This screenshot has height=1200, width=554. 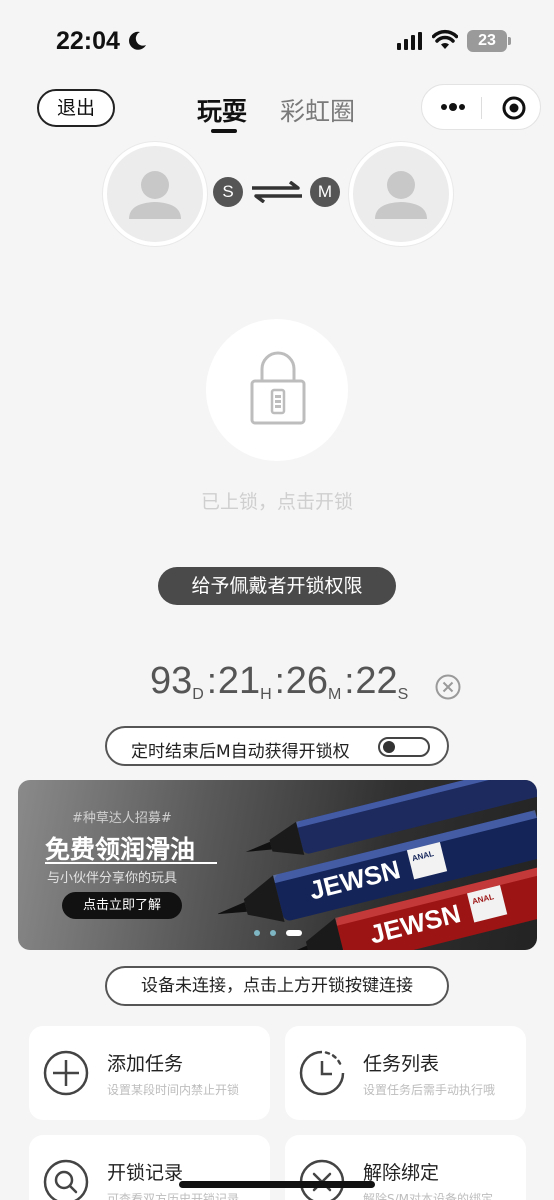 I want to click on timer-auto-unlock-label: 定时结束后M自动获得开锁权, so click(x=240, y=752).